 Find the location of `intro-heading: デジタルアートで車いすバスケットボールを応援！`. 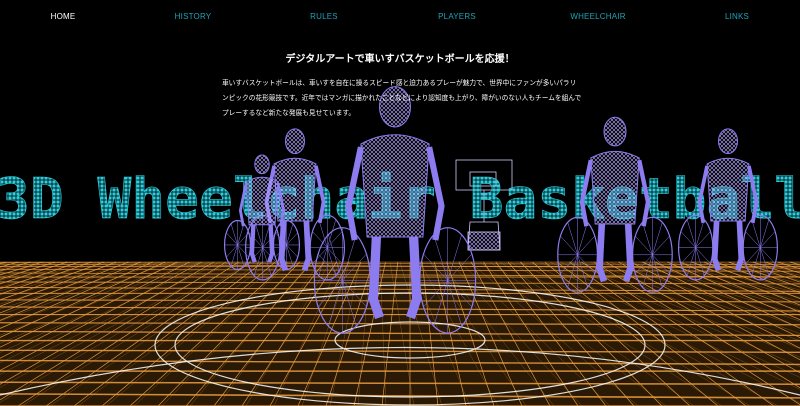

intro-heading: デジタルアートで車いすバスケットボールを応援！ is located at coordinates (400, 59).